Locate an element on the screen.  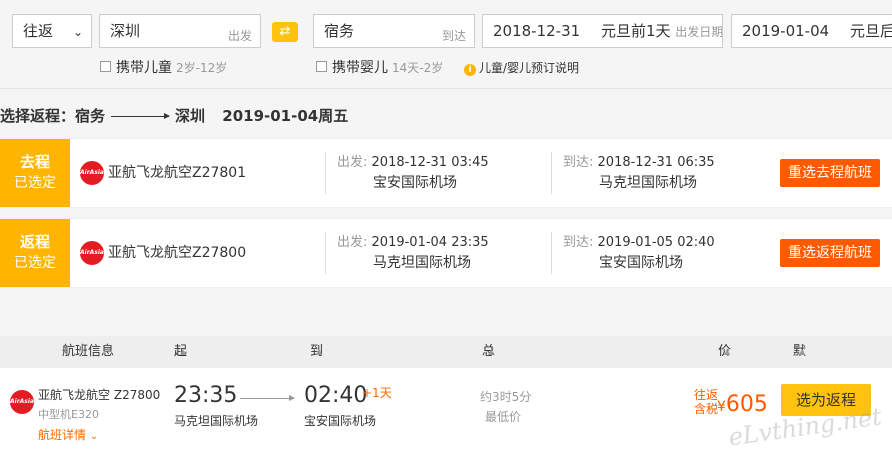
result-flight-no: Z27800 is located at coordinates (137, 395).